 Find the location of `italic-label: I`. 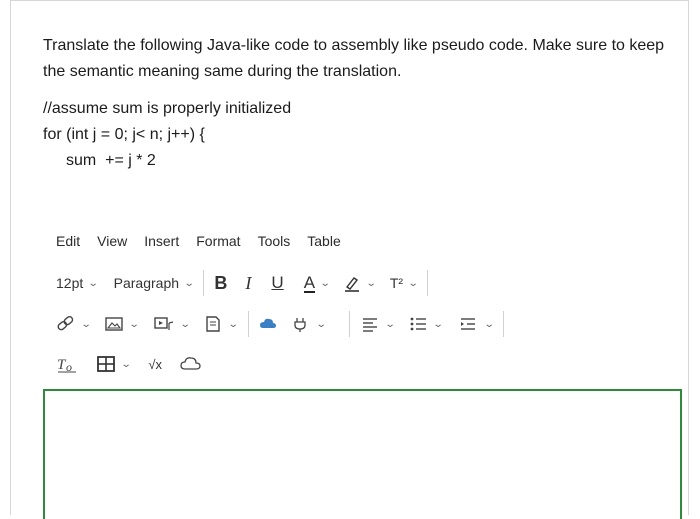

italic-label: I is located at coordinates (248, 282).